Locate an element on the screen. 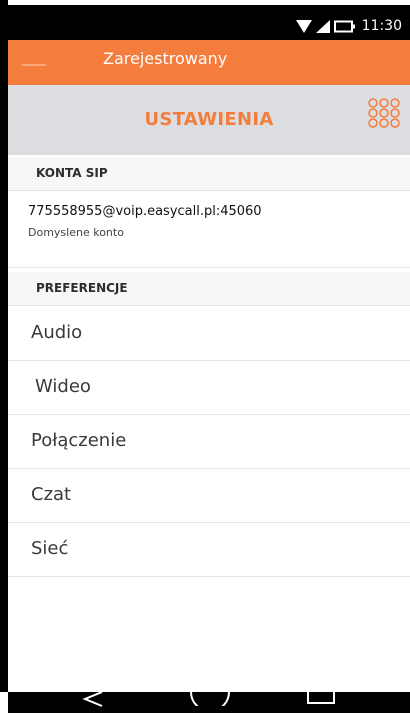 This screenshot has height=713, width=410. dialpad-icon is located at coordinates (384, 117).